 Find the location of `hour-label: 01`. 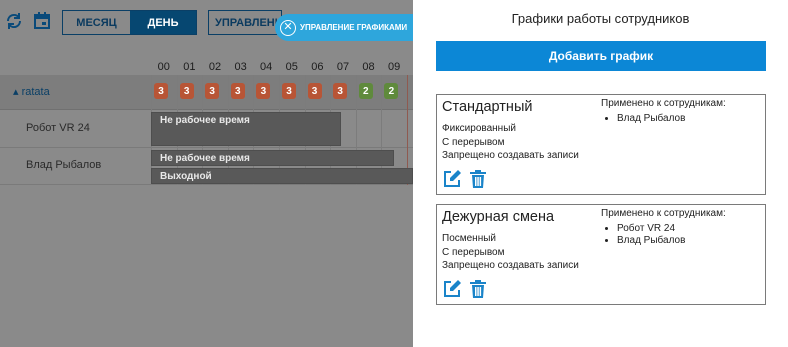

hour-label: 01 is located at coordinates (189, 67).